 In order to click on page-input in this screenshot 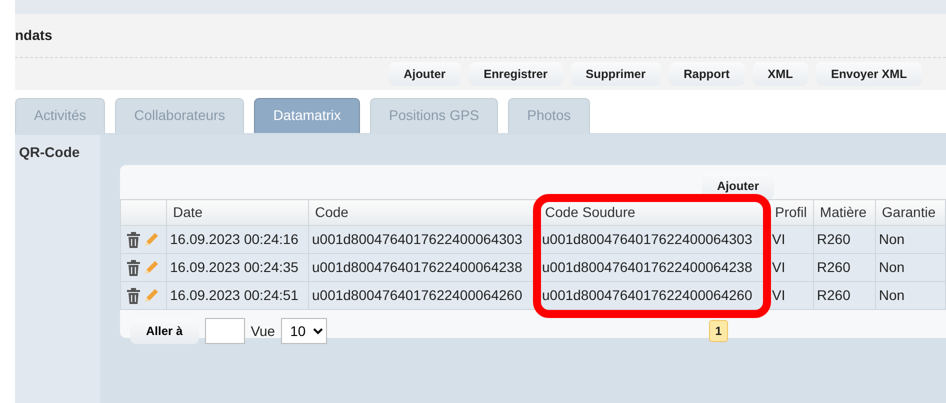, I will do `click(224, 331)`.